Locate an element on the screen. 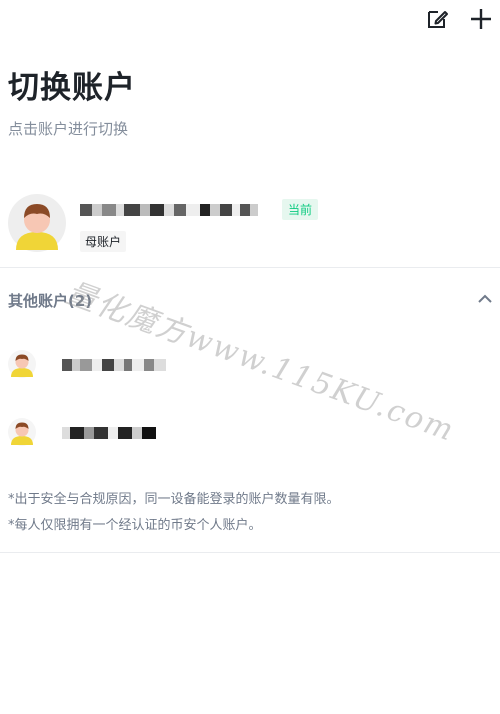 This screenshot has height=714, width=500. other-accounts-label: 其他账户(2) is located at coordinates (50, 301).